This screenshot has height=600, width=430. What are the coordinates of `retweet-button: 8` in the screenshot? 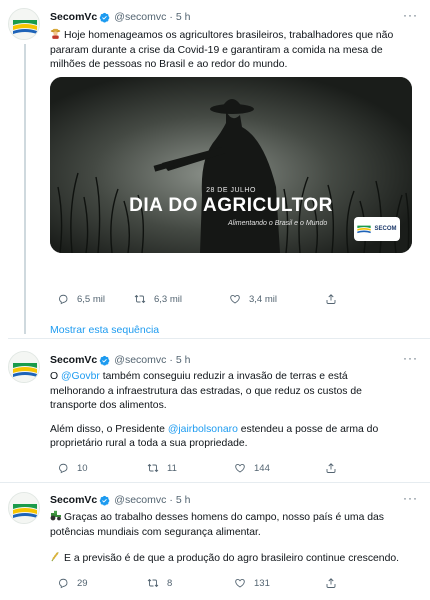 It's located at (190, 583).